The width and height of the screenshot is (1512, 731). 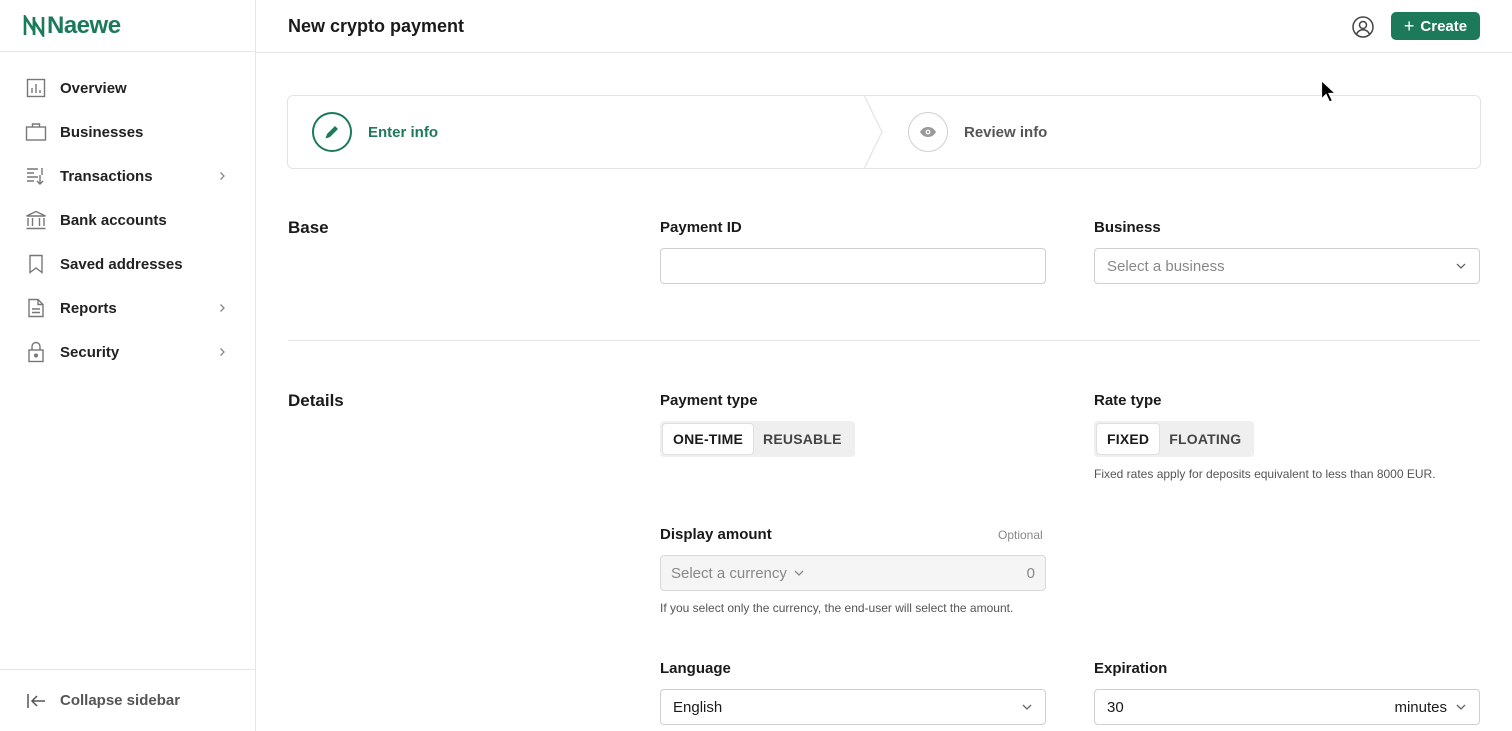 What do you see at coordinates (1131, 668) in the screenshot?
I see `expiration-label: Expiration` at bounding box center [1131, 668].